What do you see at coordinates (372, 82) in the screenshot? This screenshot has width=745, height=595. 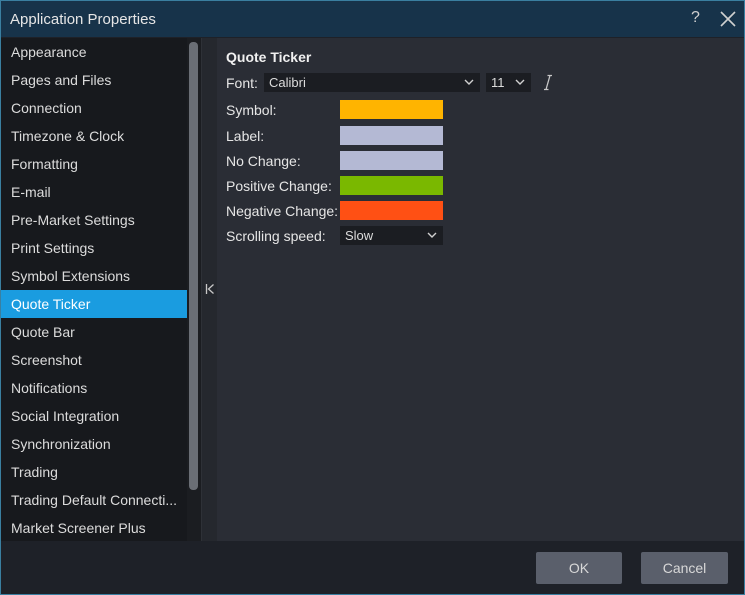 I see `font-family-dropdown: Calibri` at bounding box center [372, 82].